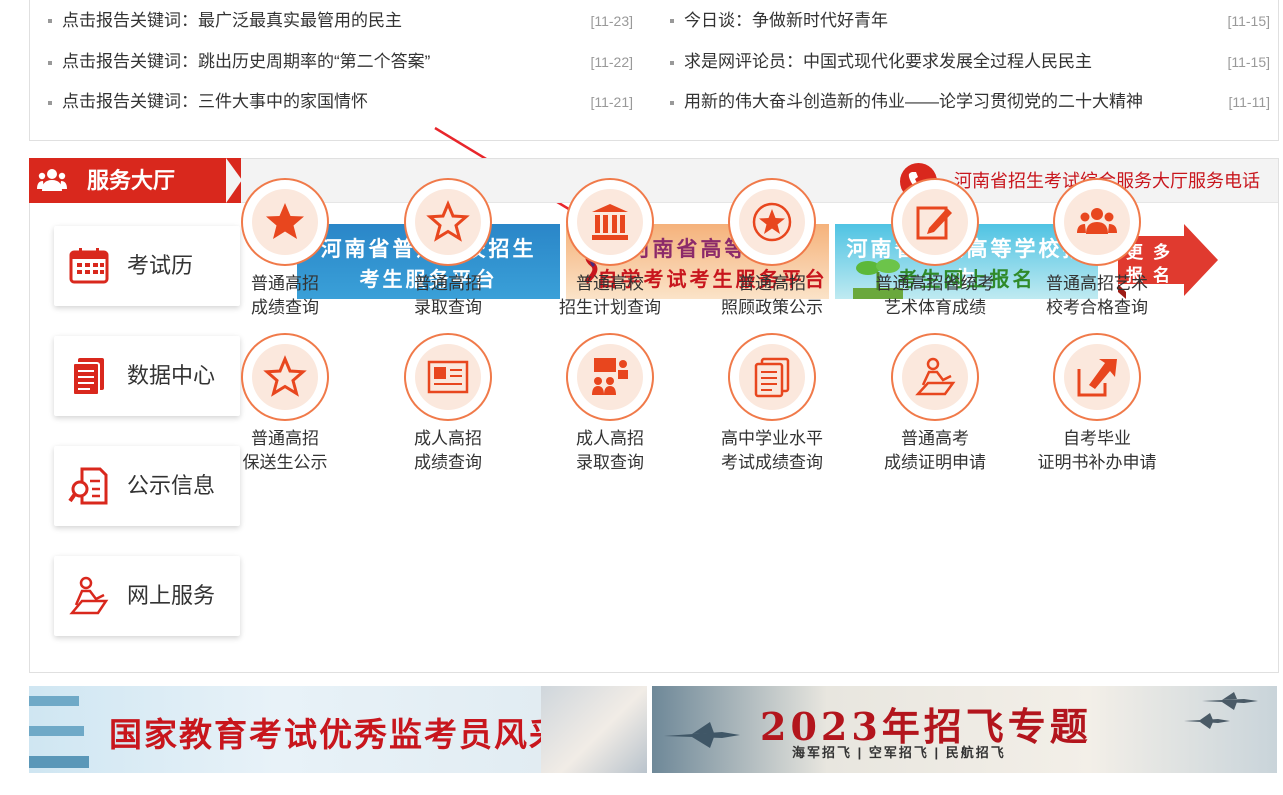 The height and width of the screenshot is (795, 1283). Describe the element at coordinates (1097, 462) in the screenshot. I see `service-label-line2: 证明书补办申请` at that location.